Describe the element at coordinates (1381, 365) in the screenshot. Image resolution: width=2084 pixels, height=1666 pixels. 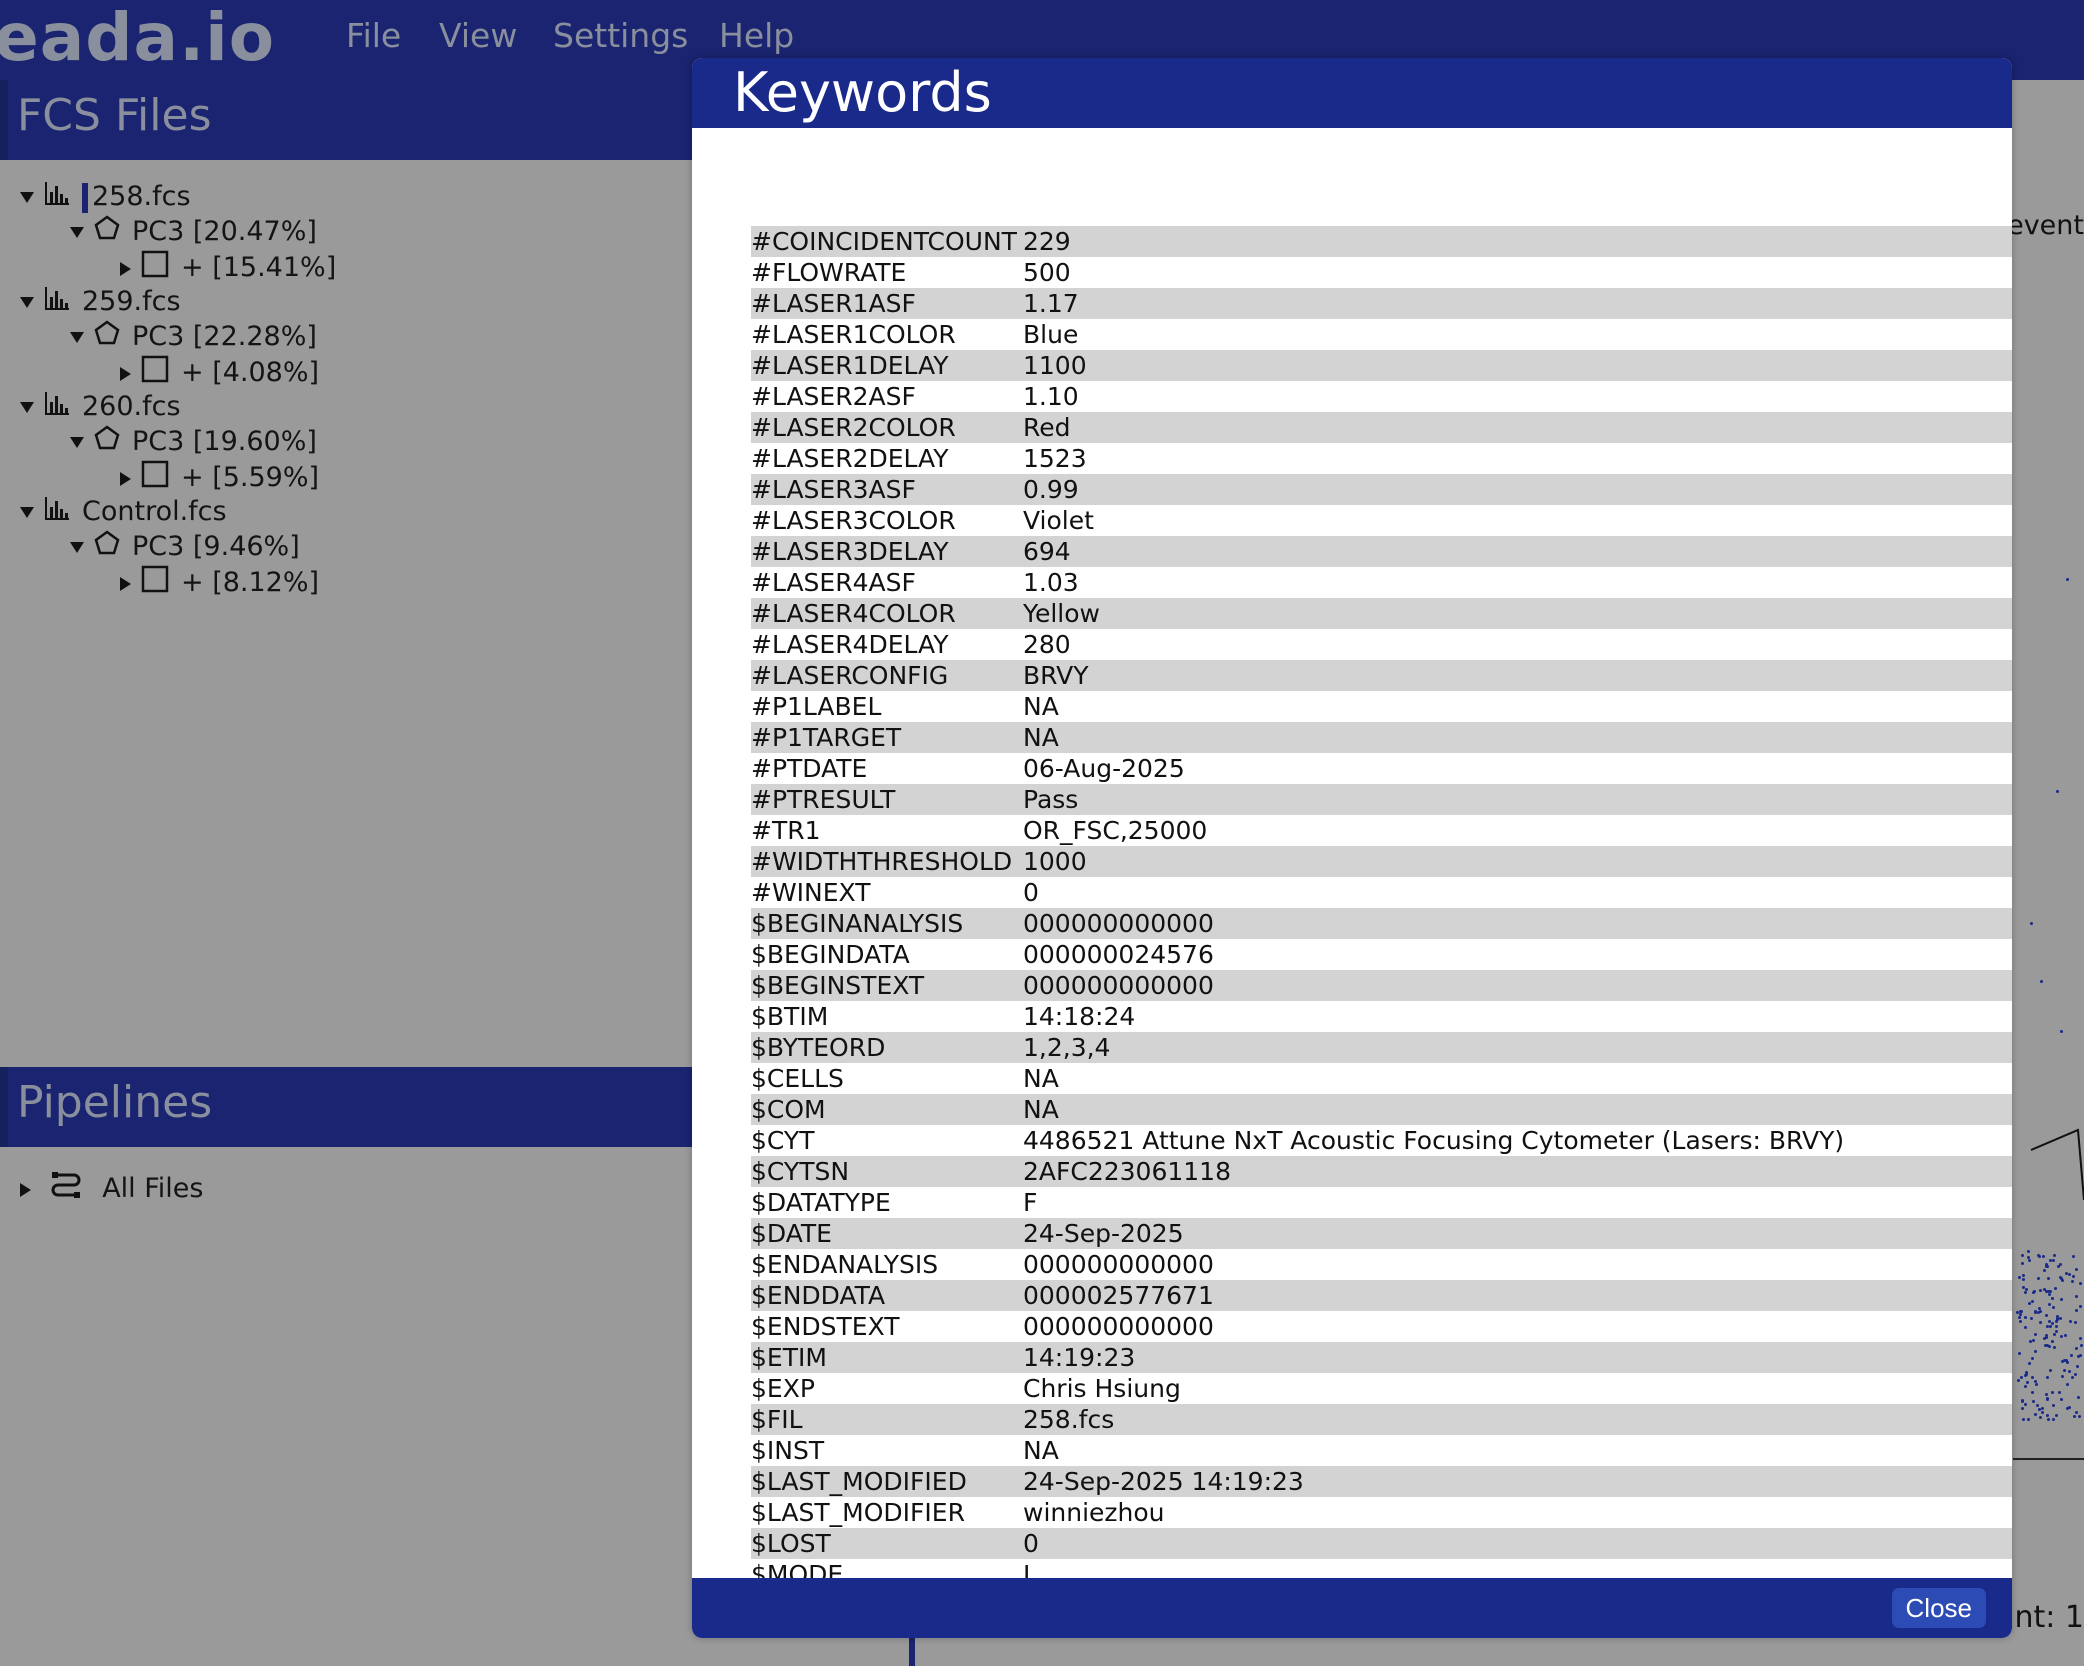
I see `keyword-row: #LASER1DELAY 1100` at that location.